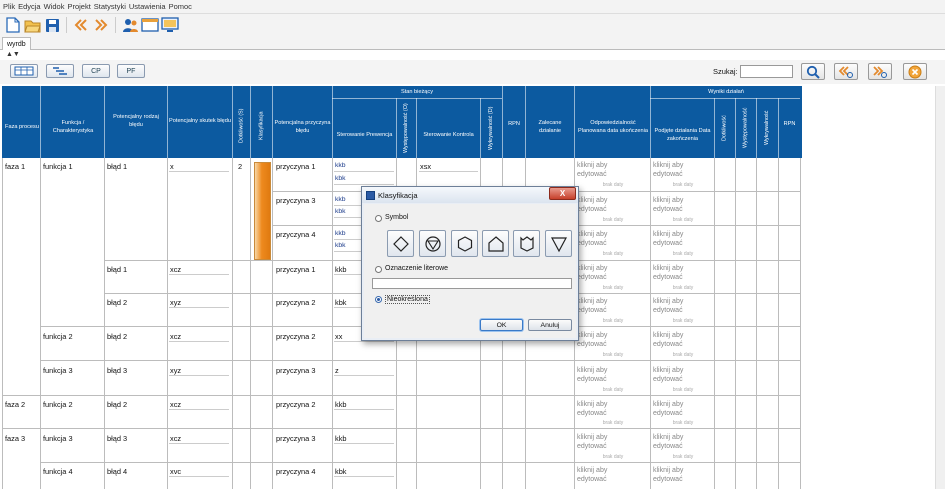  I want to click on cell-prewencja-1a: kkb, so click(340, 165).